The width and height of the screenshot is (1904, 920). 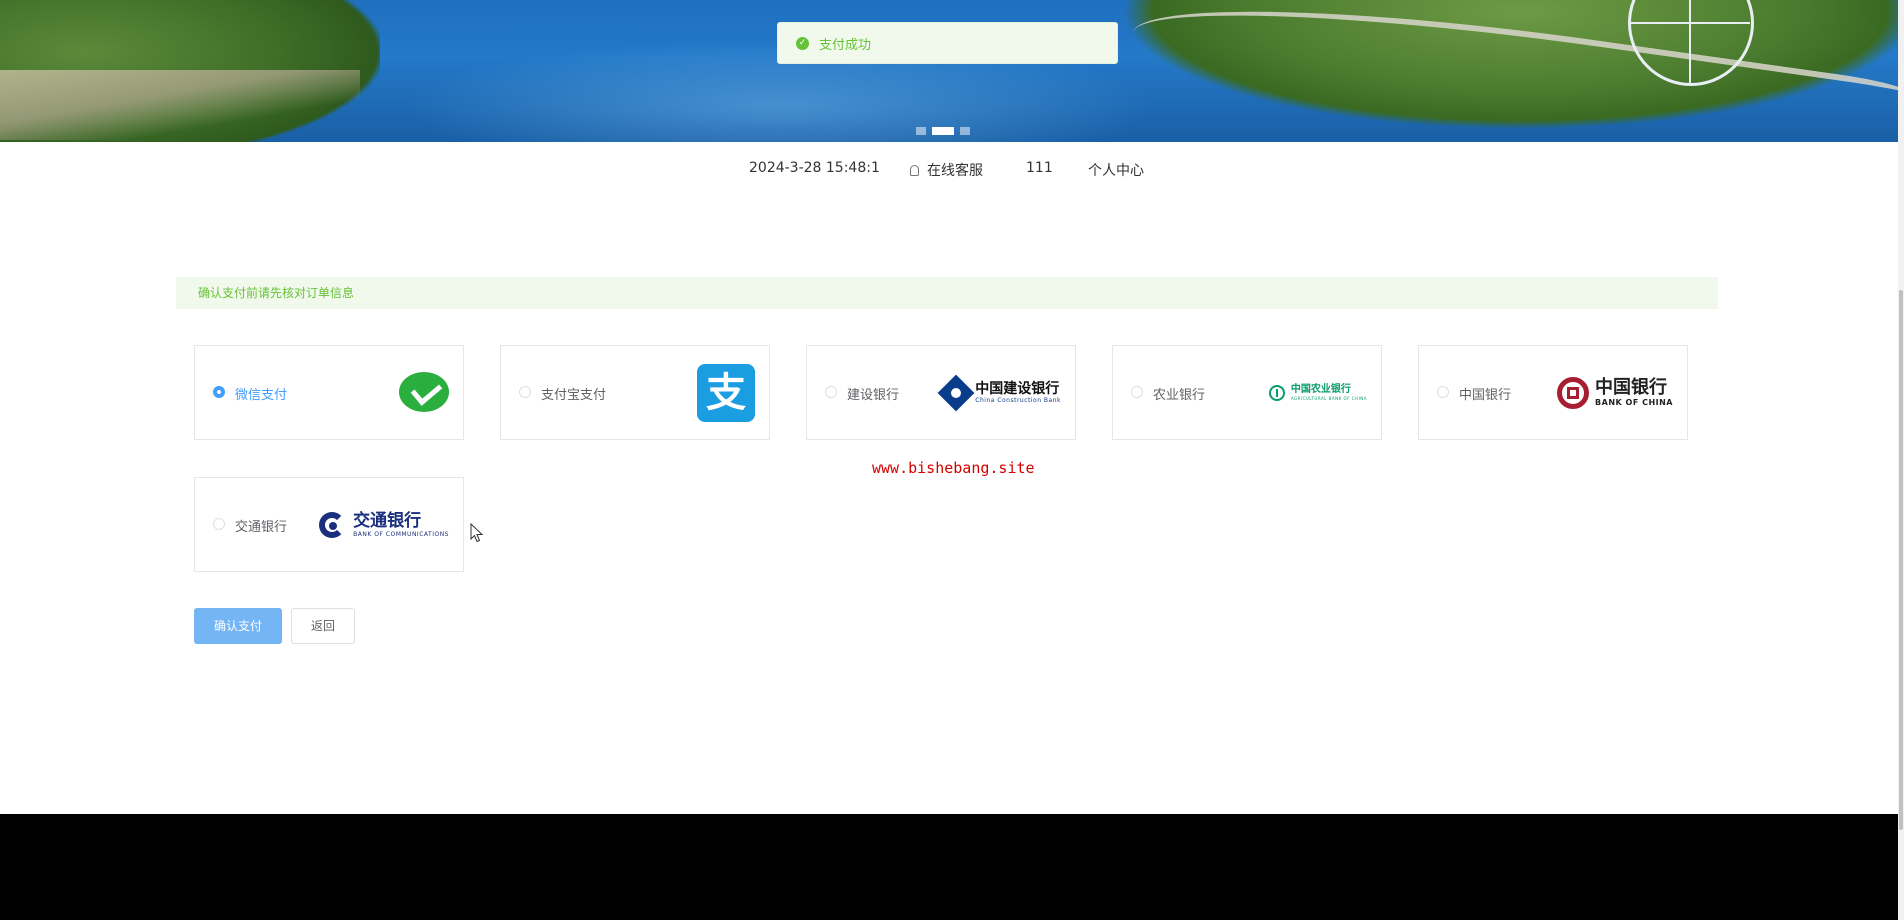 I want to click on scrollbar-thumb, so click(x=1901, y=560).